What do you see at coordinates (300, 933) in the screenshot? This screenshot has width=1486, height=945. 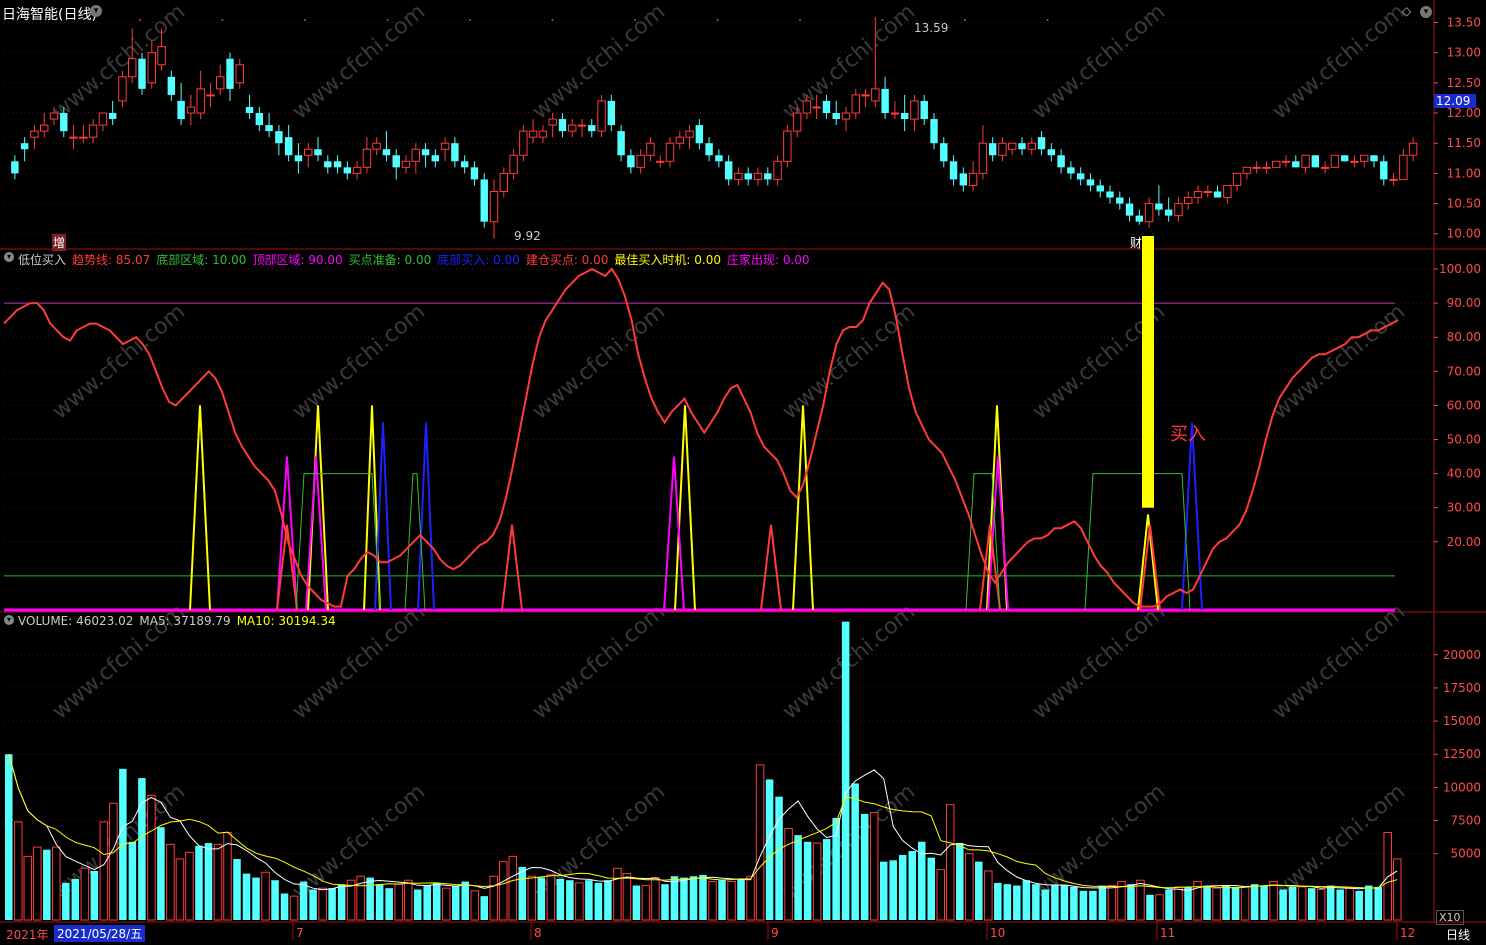 I see `month-label: 7` at bounding box center [300, 933].